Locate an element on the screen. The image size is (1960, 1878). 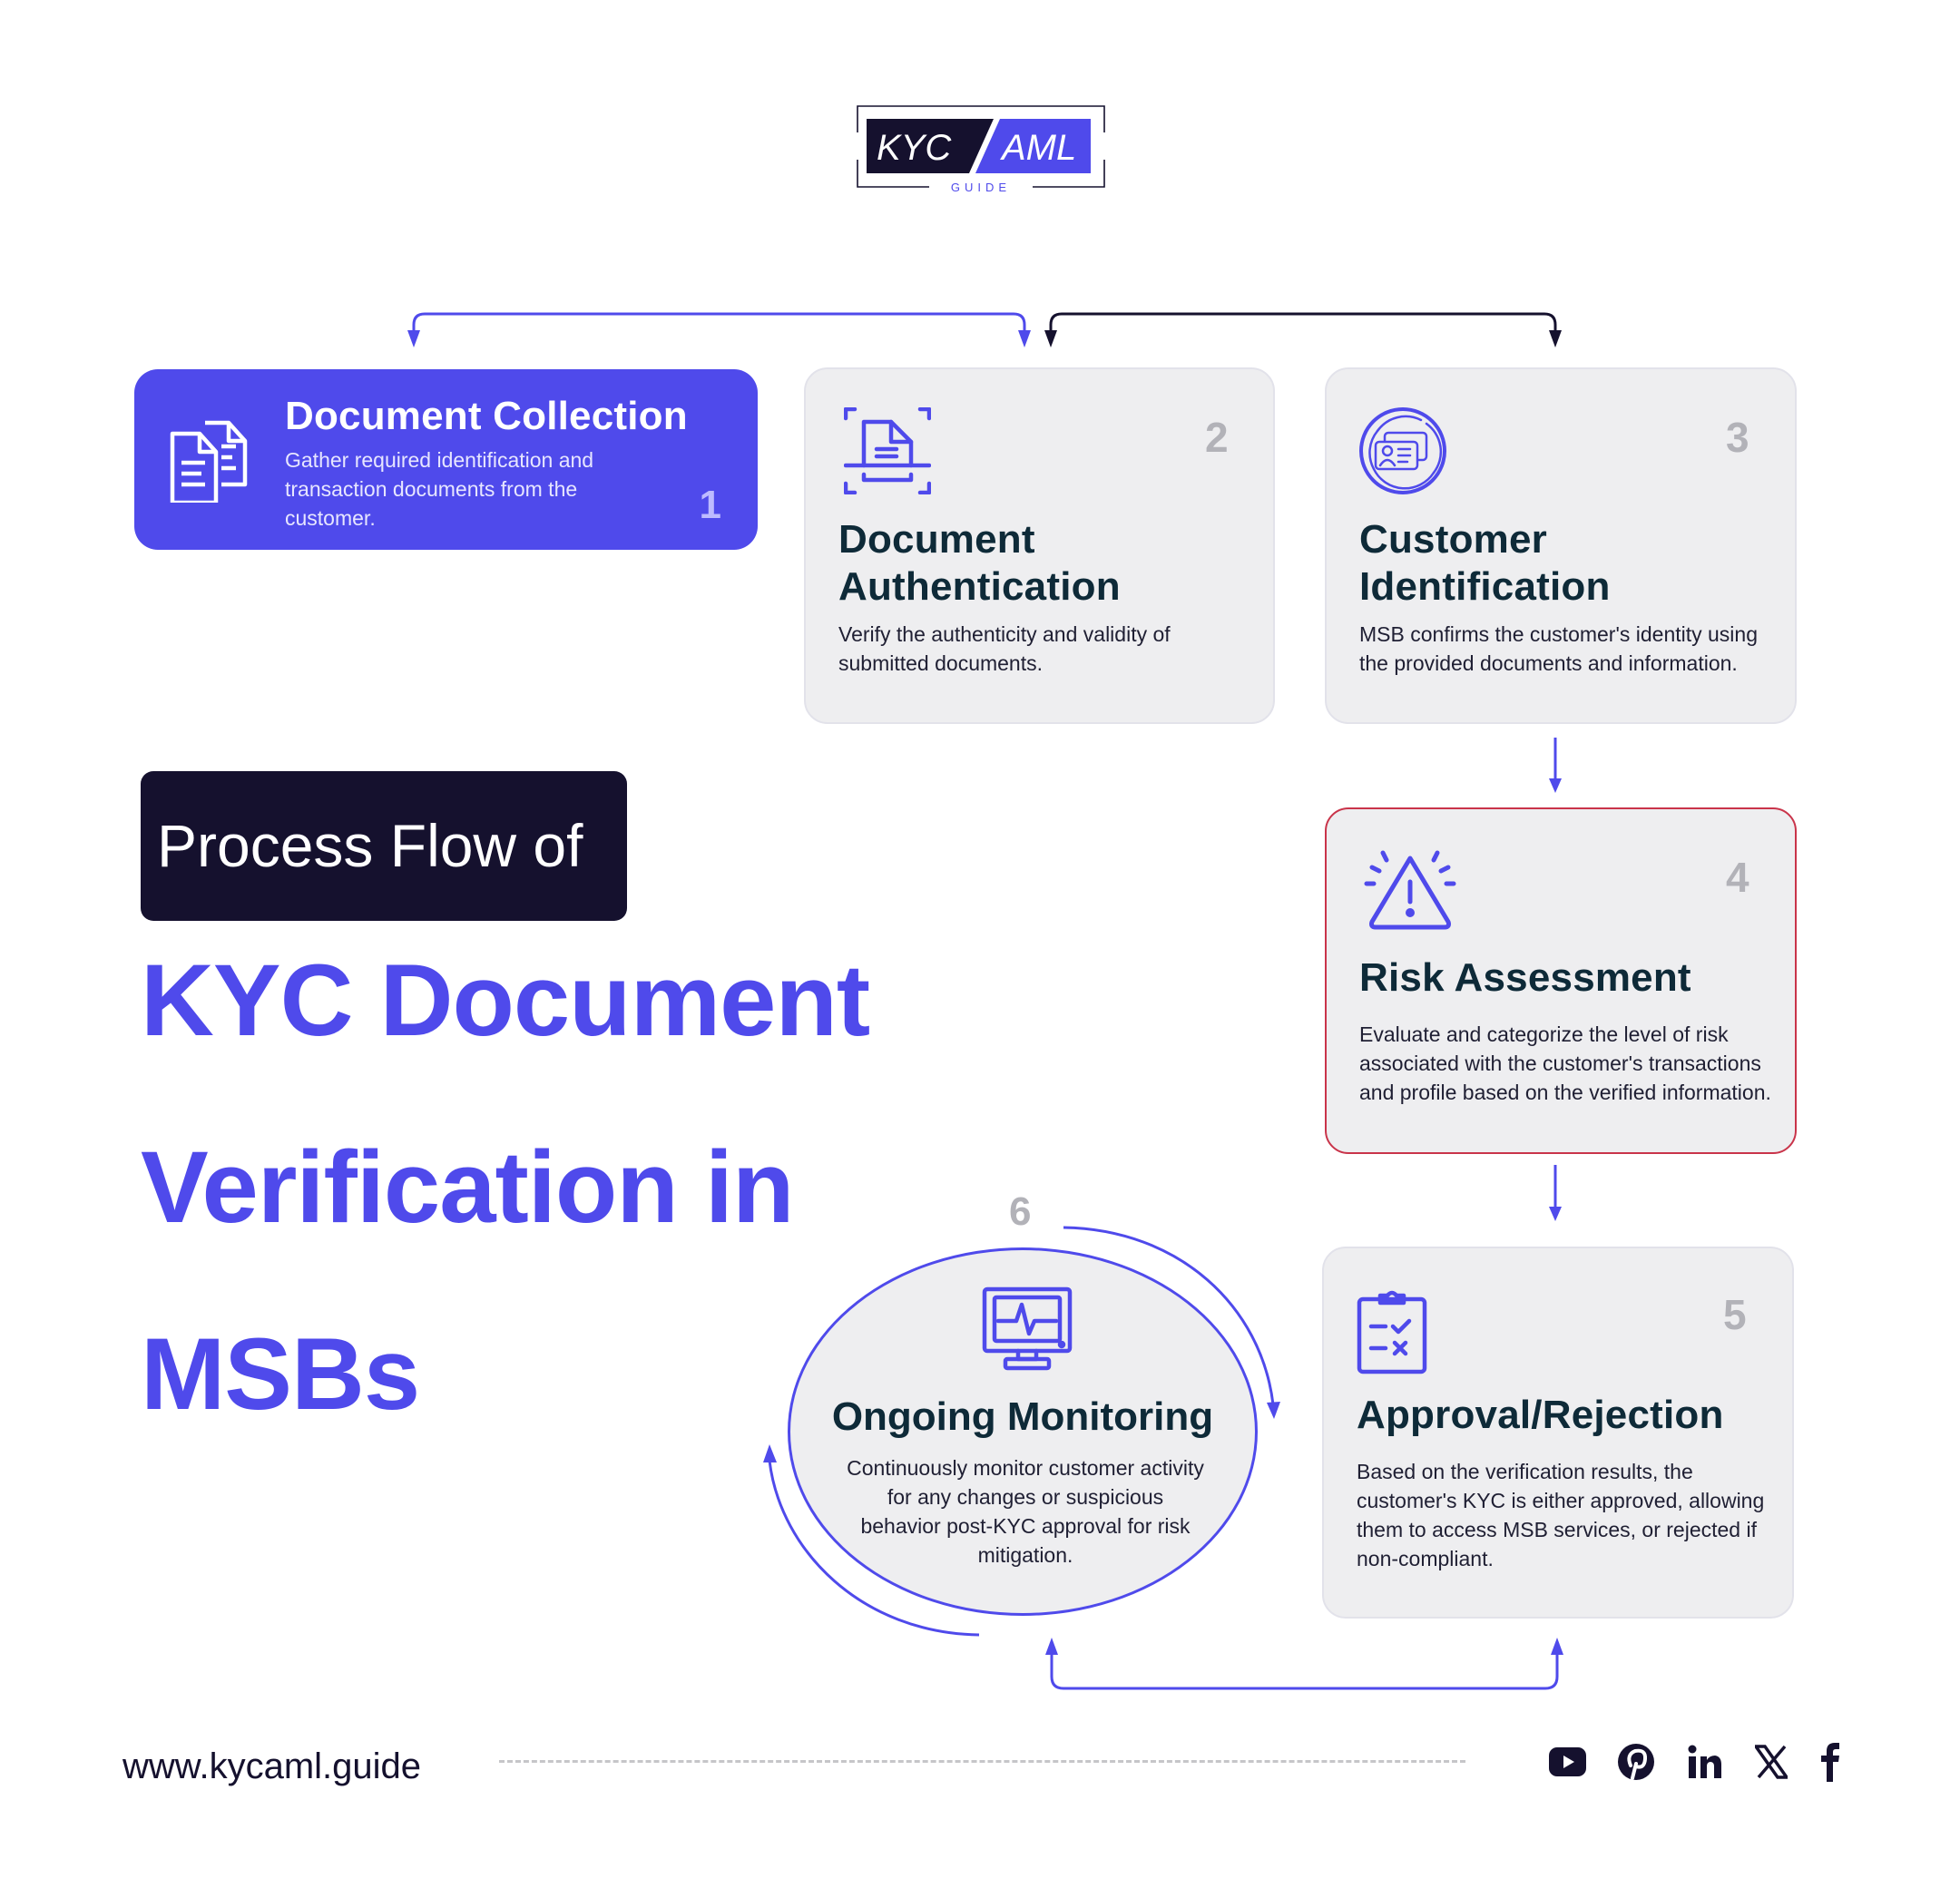
step-title: Document Collection is located at coordinates (486, 416).